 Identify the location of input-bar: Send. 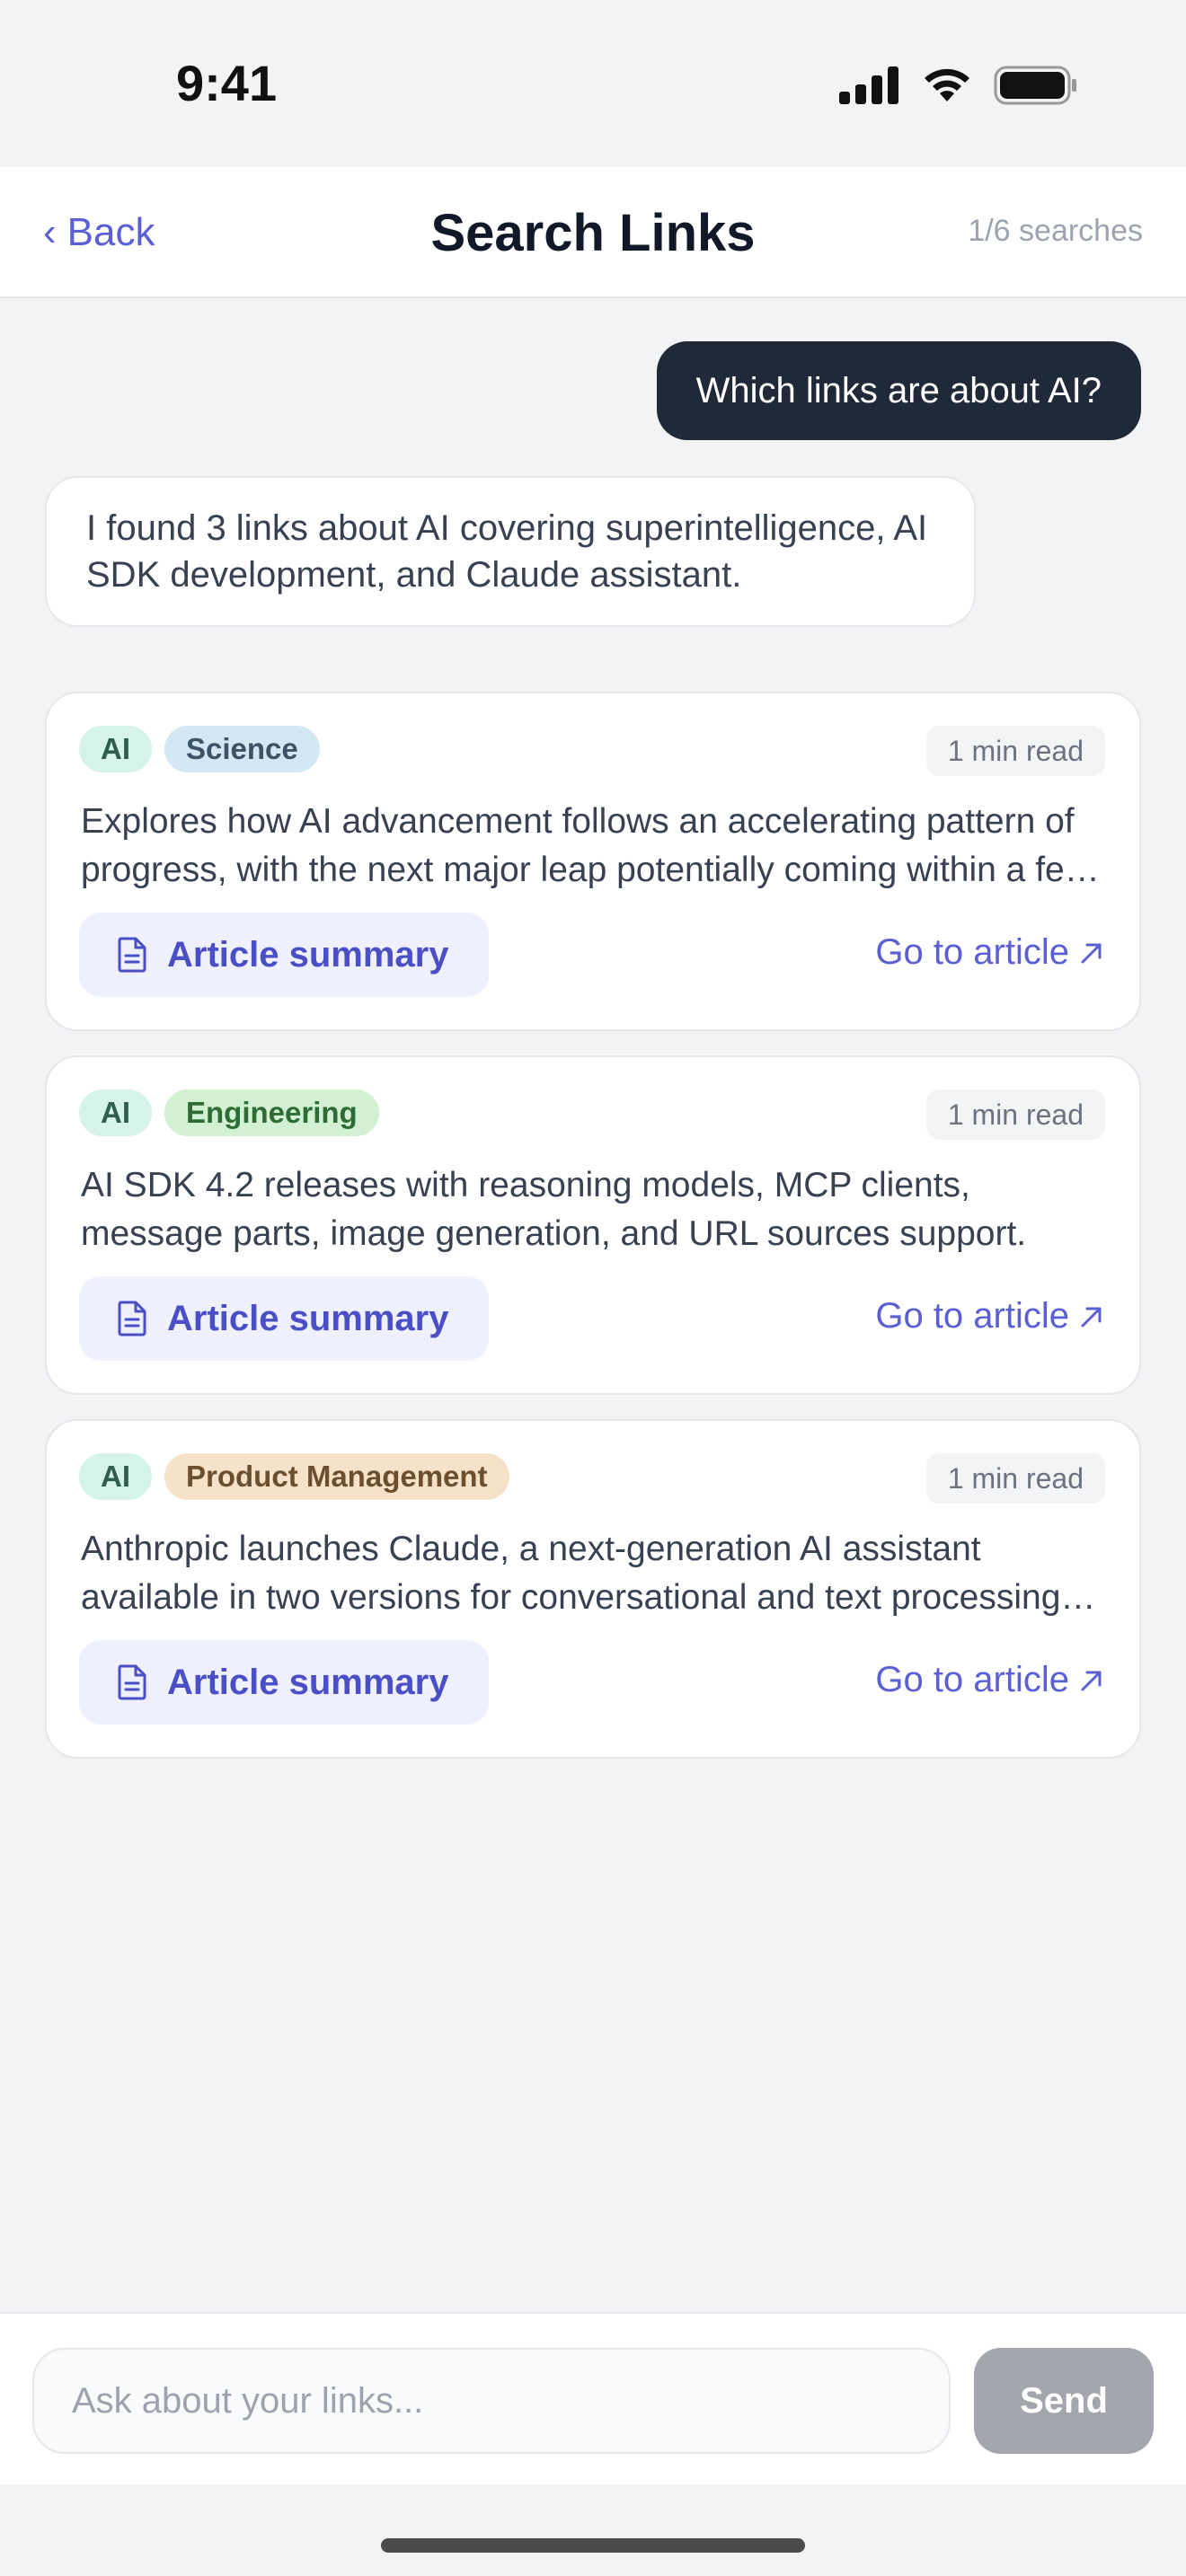
(593, 2398).